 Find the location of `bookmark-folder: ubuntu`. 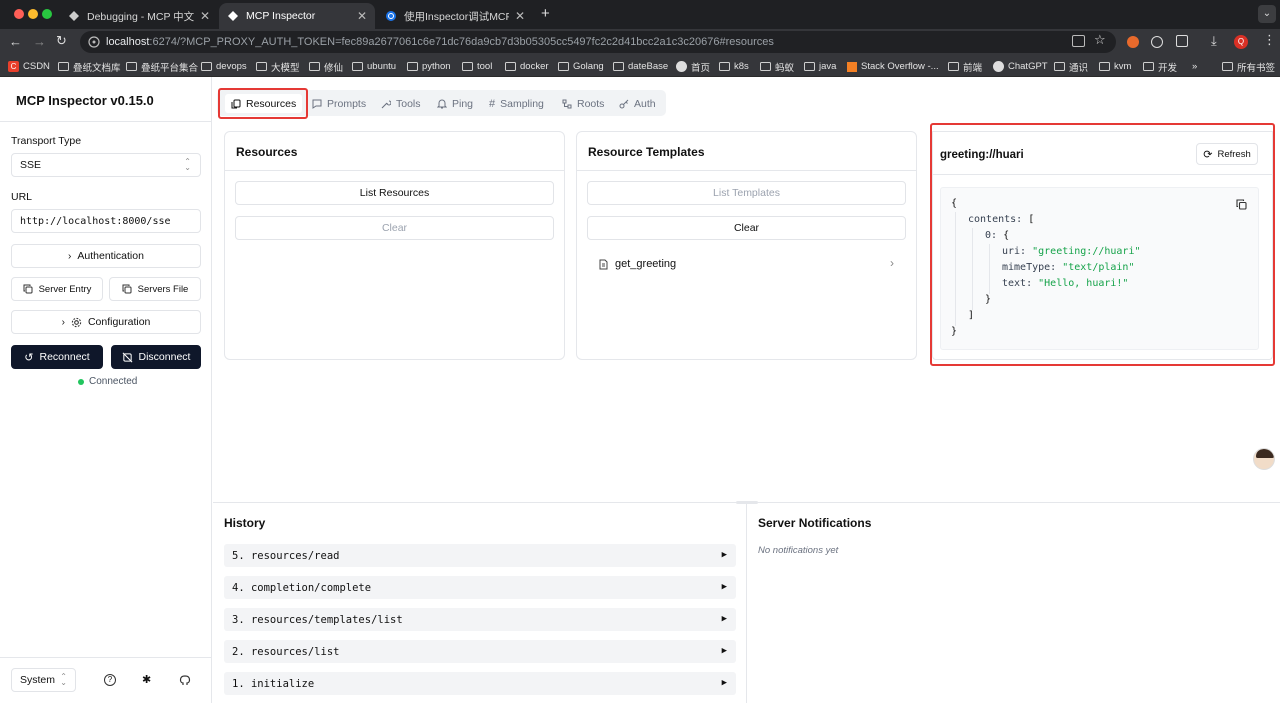

bookmark-folder: ubuntu is located at coordinates (374, 66).